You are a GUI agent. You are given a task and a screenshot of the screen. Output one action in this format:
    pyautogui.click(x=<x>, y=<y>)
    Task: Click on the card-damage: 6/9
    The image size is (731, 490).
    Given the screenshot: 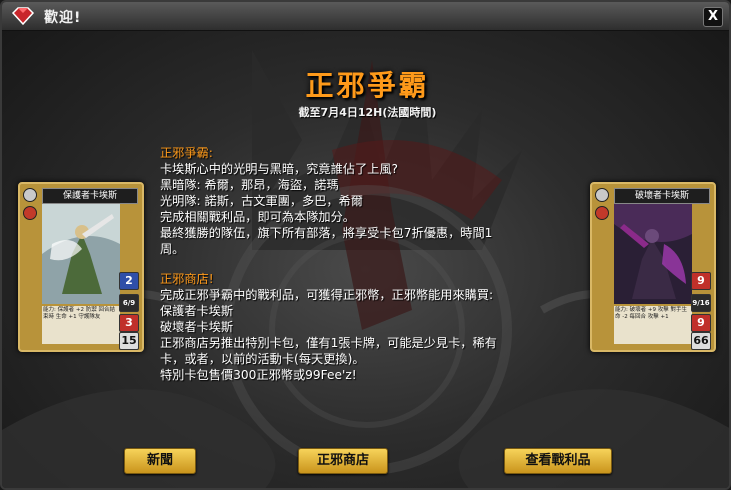 What is the action you would take?
    pyautogui.click(x=129, y=303)
    